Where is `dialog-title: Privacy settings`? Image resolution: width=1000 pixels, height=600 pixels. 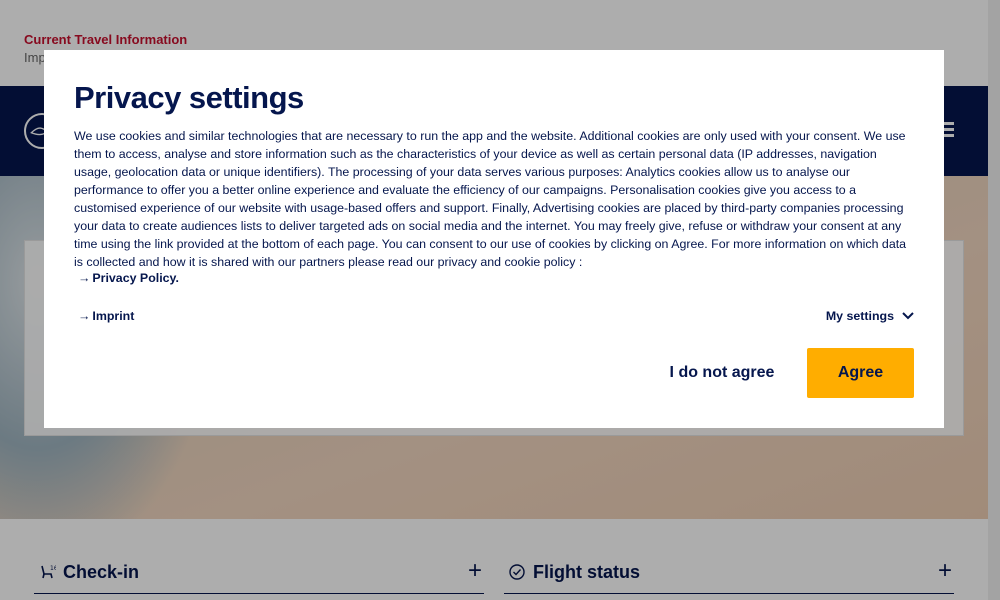
dialog-title: Privacy settings is located at coordinates (189, 97).